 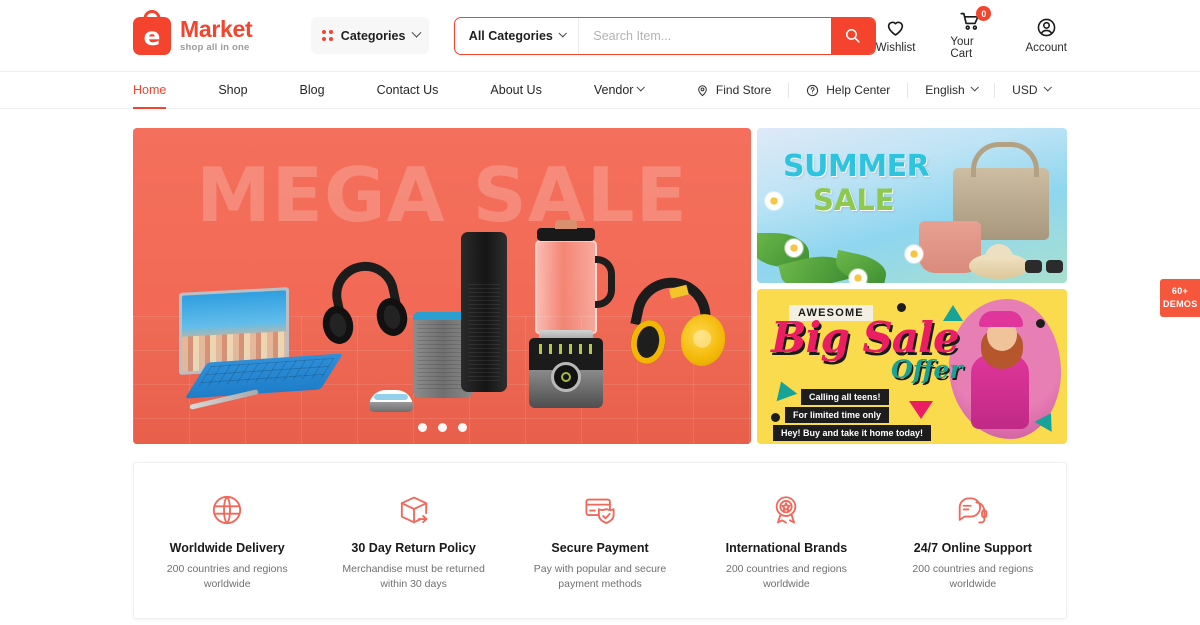 I want to click on help-center-link: Help Center, so click(x=848, y=90).